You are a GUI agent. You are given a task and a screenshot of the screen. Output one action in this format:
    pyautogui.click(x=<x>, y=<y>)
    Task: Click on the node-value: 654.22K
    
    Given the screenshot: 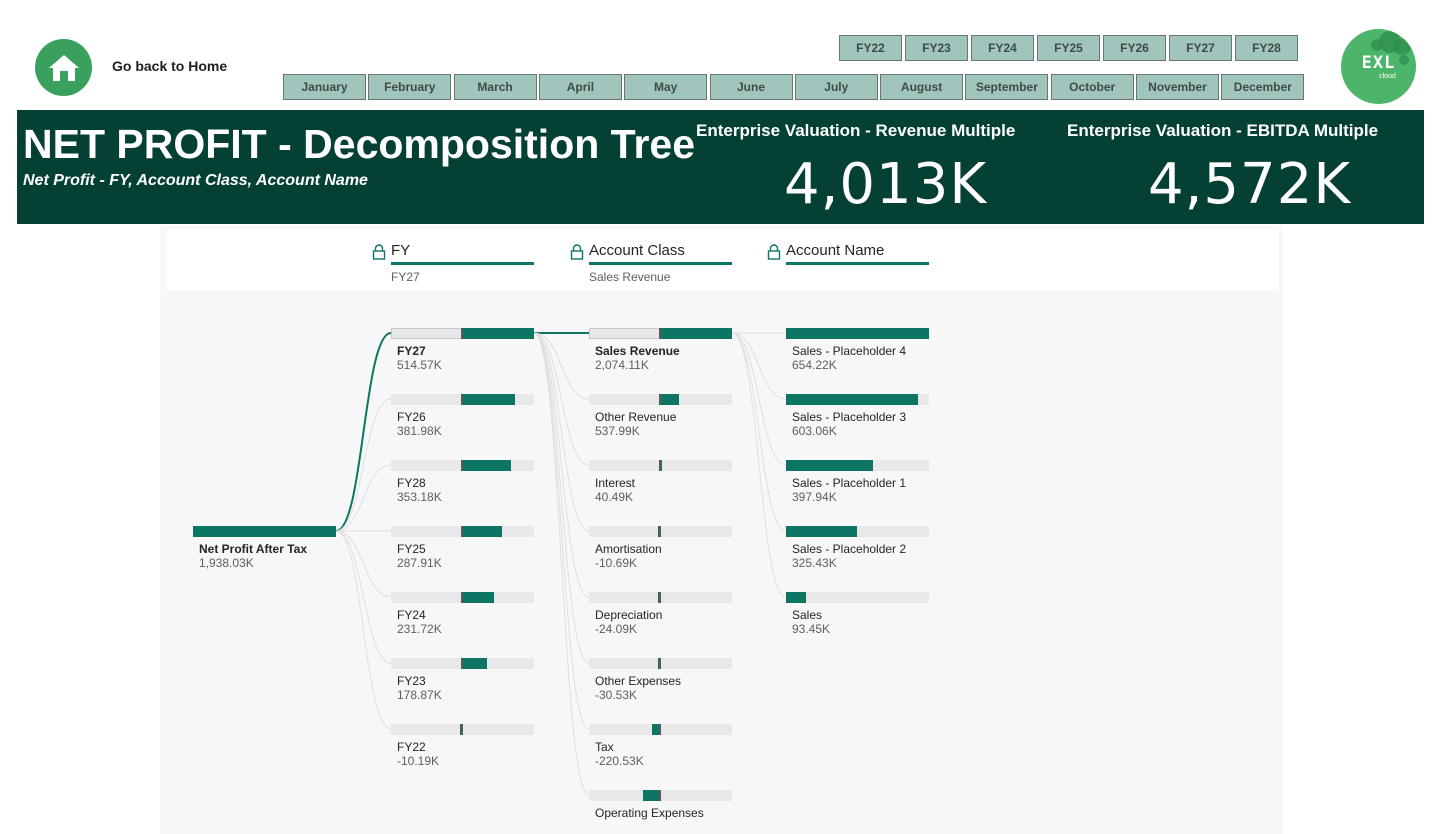 What is the action you would take?
    pyautogui.click(x=814, y=365)
    